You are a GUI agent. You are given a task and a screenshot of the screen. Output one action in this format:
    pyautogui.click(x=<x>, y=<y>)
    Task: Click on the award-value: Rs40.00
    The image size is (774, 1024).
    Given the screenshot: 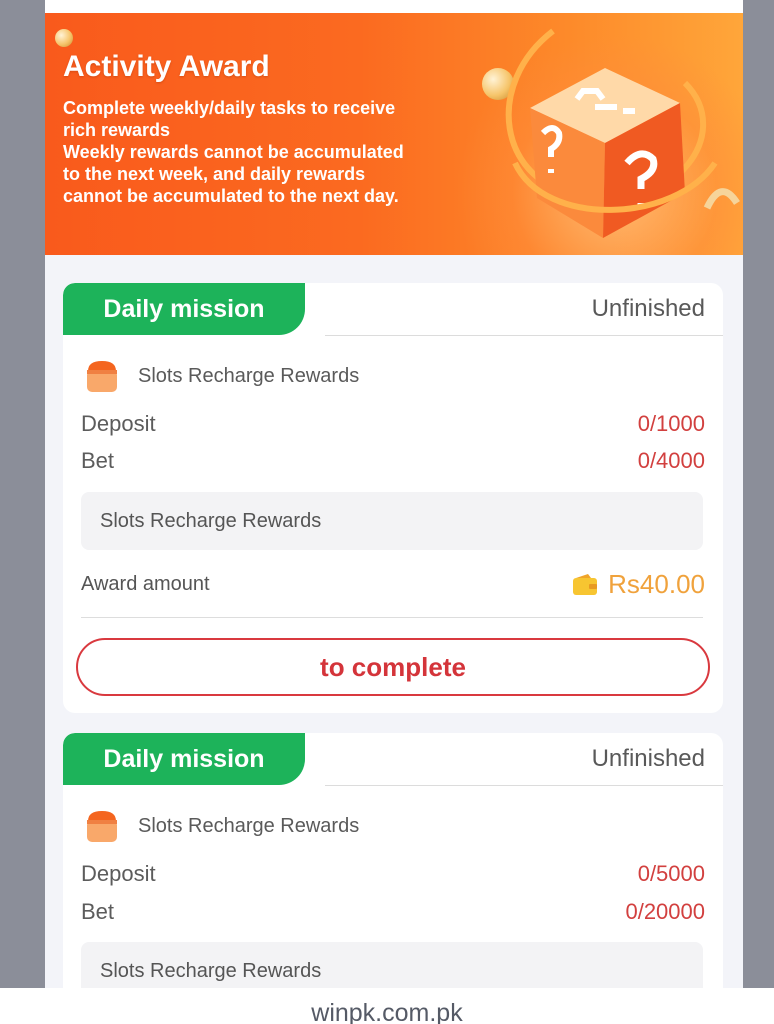 What is the action you would take?
    pyautogui.click(x=656, y=584)
    